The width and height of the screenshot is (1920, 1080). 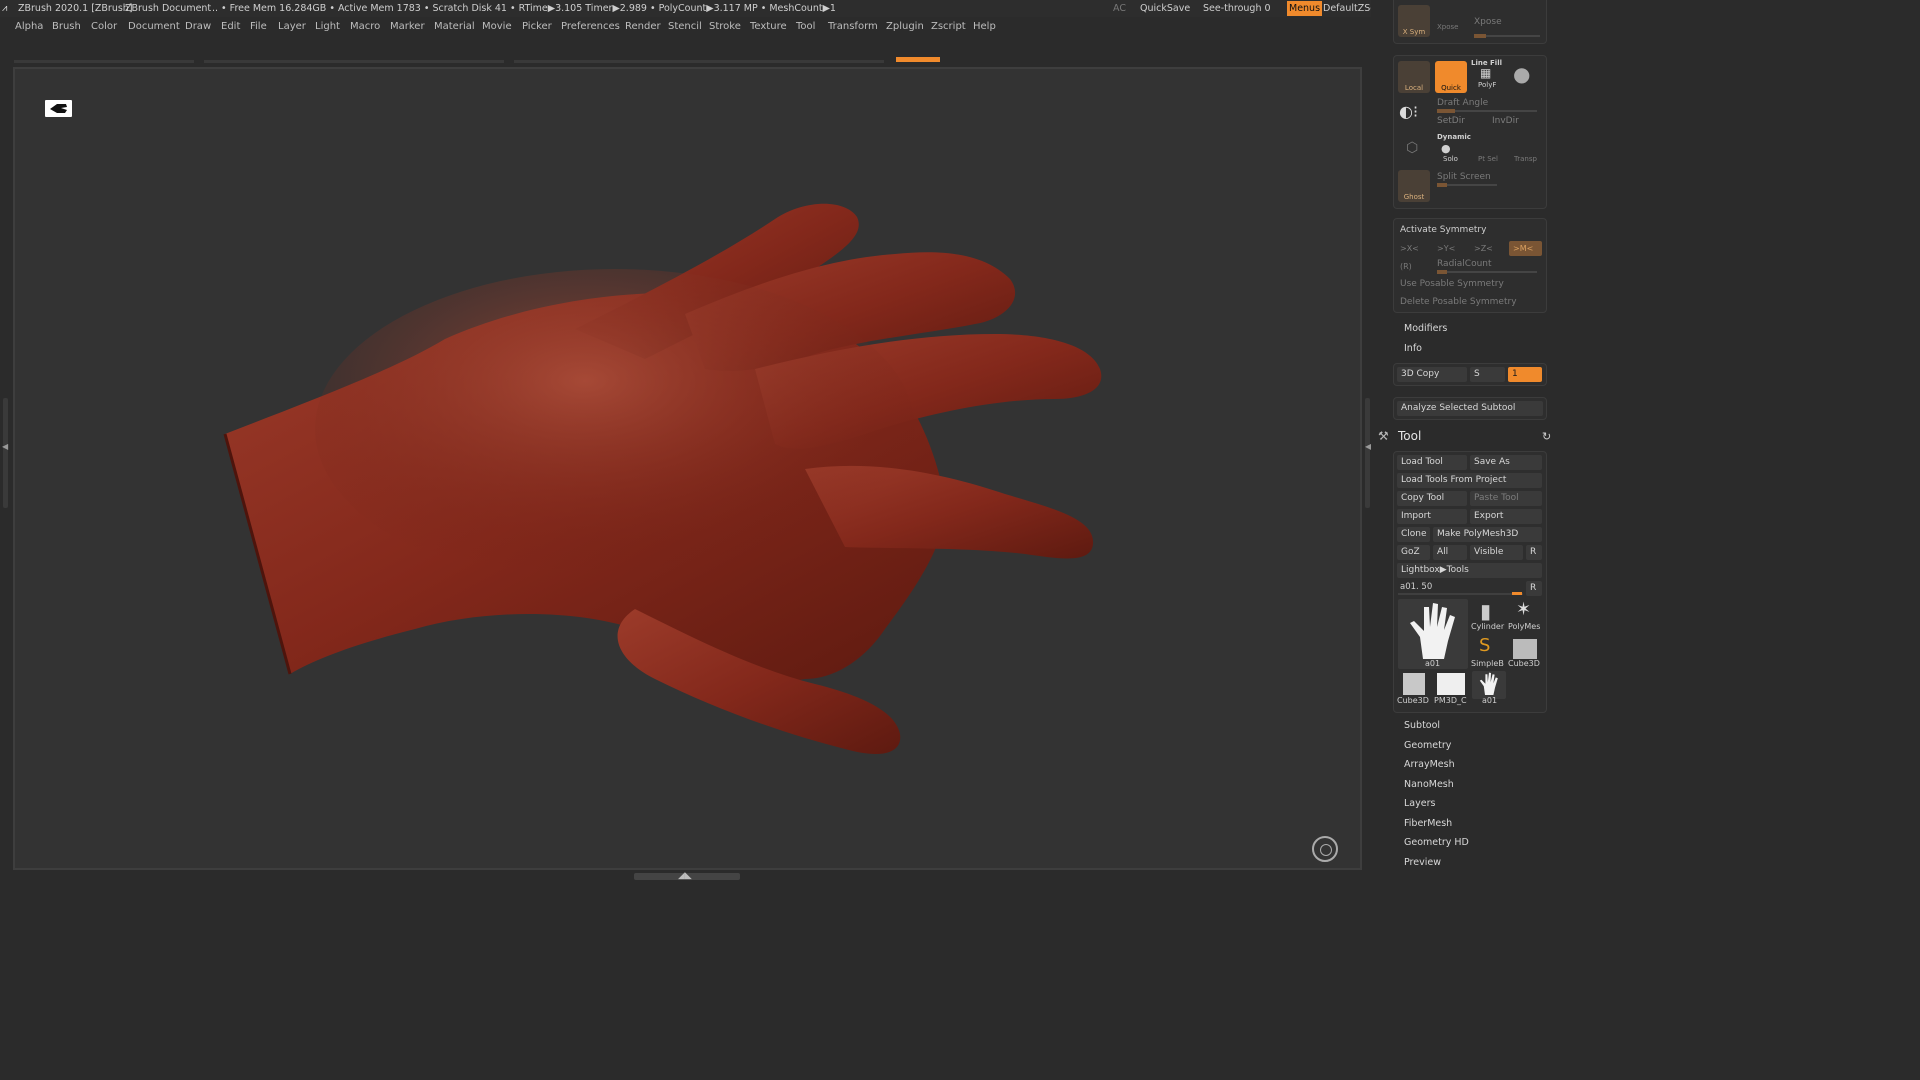 What do you see at coordinates (1489, 685) in the screenshot?
I see `tool-thumb-a01-small` at bounding box center [1489, 685].